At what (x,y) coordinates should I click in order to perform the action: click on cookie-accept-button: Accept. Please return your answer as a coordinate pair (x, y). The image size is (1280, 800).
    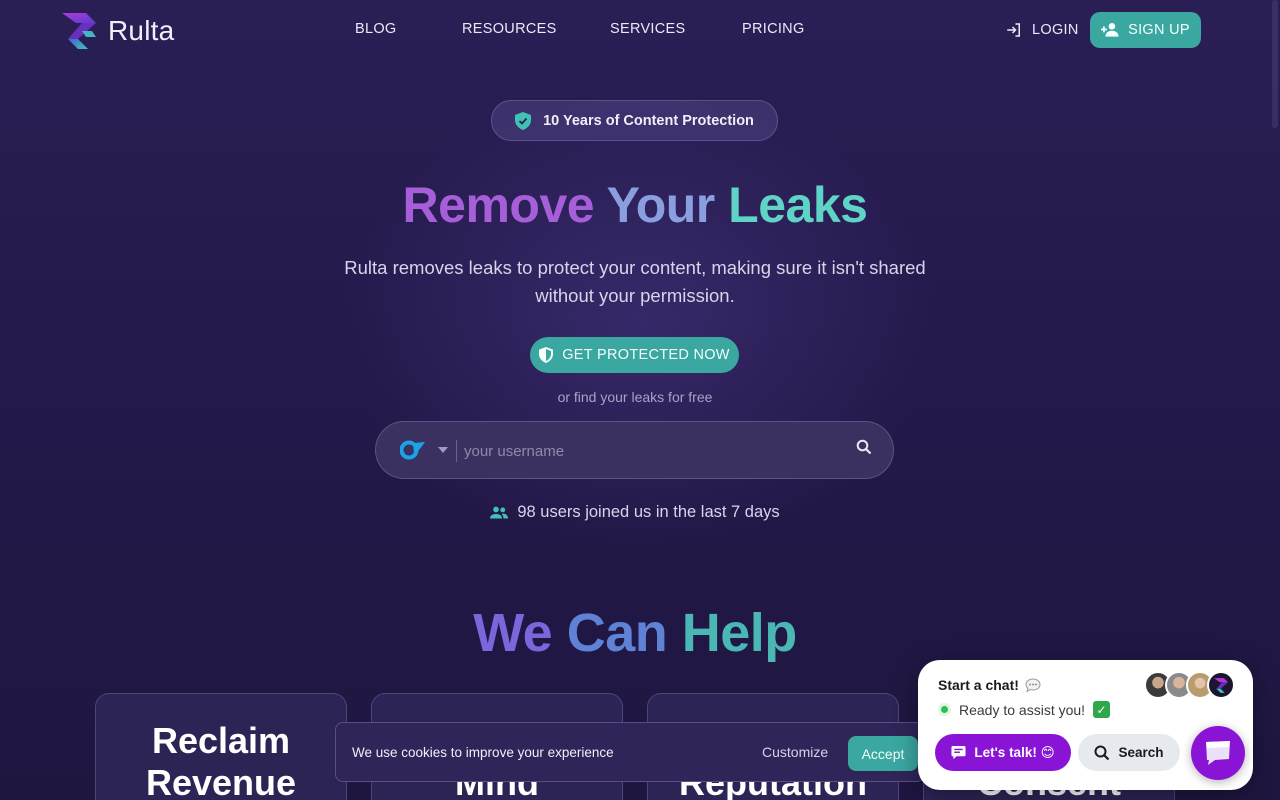
    Looking at the image, I should click on (883, 753).